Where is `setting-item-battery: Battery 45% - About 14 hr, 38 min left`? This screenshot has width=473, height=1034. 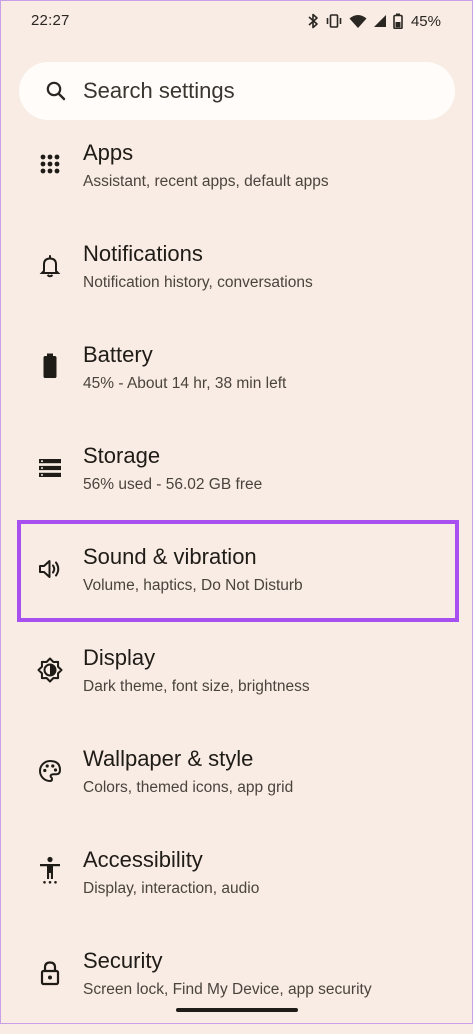 setting-item-battery: Battery 45% - About 14 hr, 38 min left is located at coordinates (236, 380).